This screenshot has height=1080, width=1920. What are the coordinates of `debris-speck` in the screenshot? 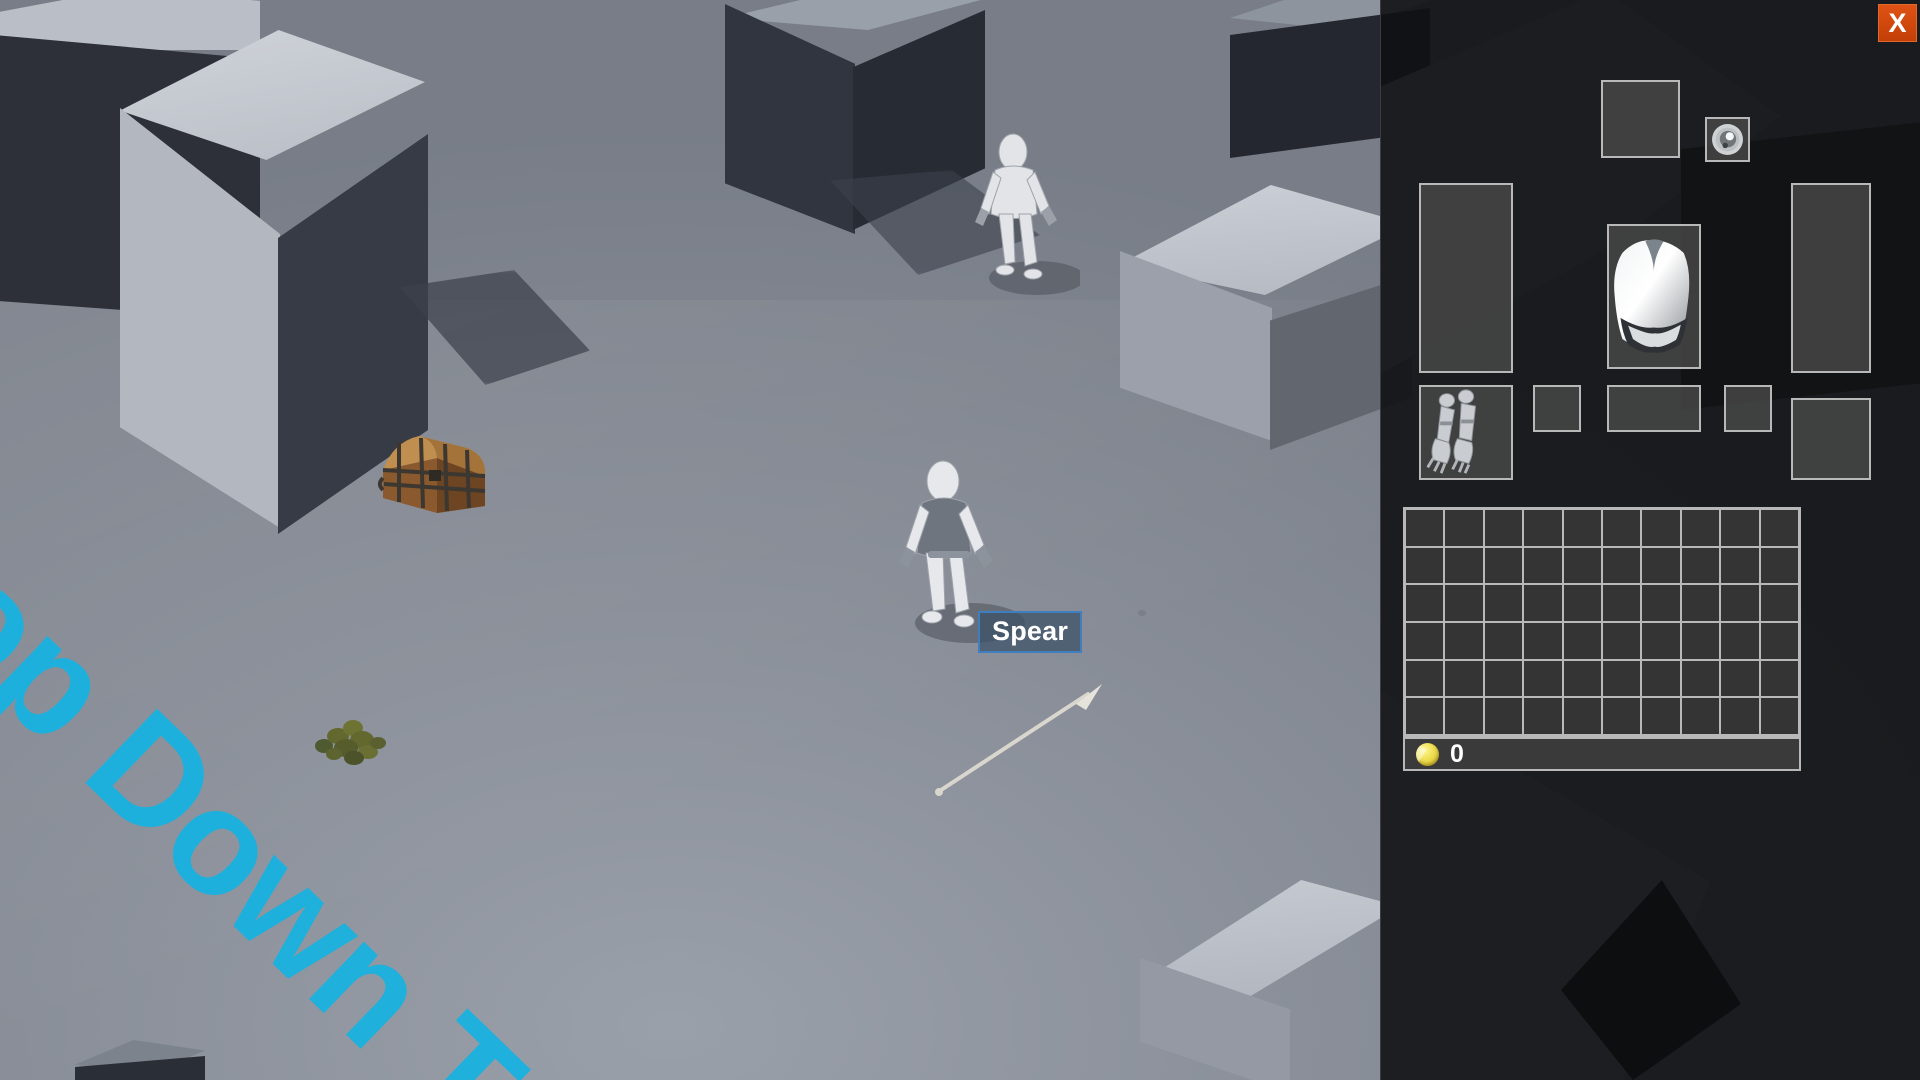 It's located at (1142, 613).